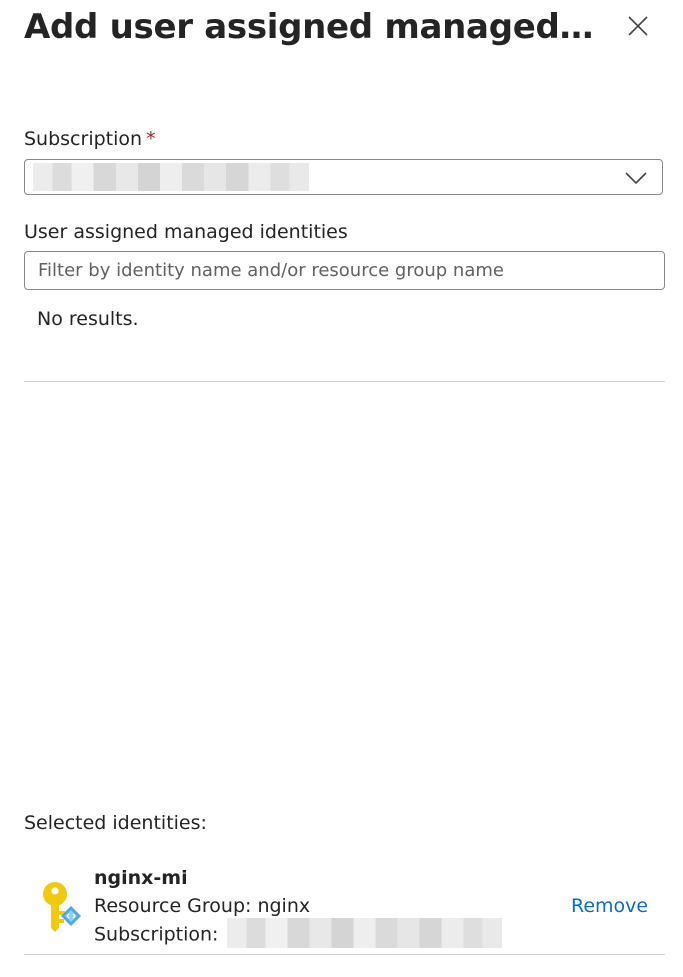 The image size is (683, 977). What do you see at coordinates (344, 381) in the screenshot?
I see `section-divider` at bounding box center [344, 381].